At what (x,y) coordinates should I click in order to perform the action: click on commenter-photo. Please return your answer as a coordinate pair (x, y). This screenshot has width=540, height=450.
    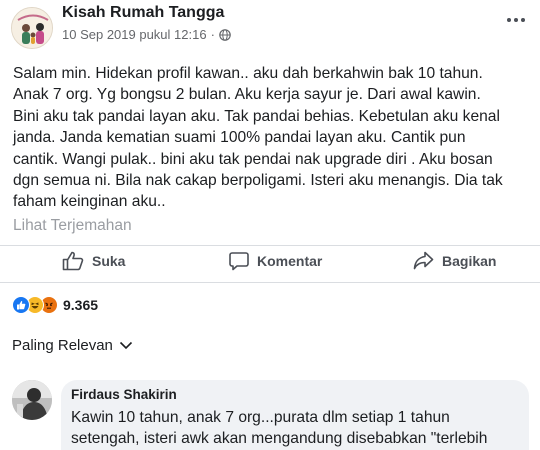
    Looking at the image, I should click on (32, 400).